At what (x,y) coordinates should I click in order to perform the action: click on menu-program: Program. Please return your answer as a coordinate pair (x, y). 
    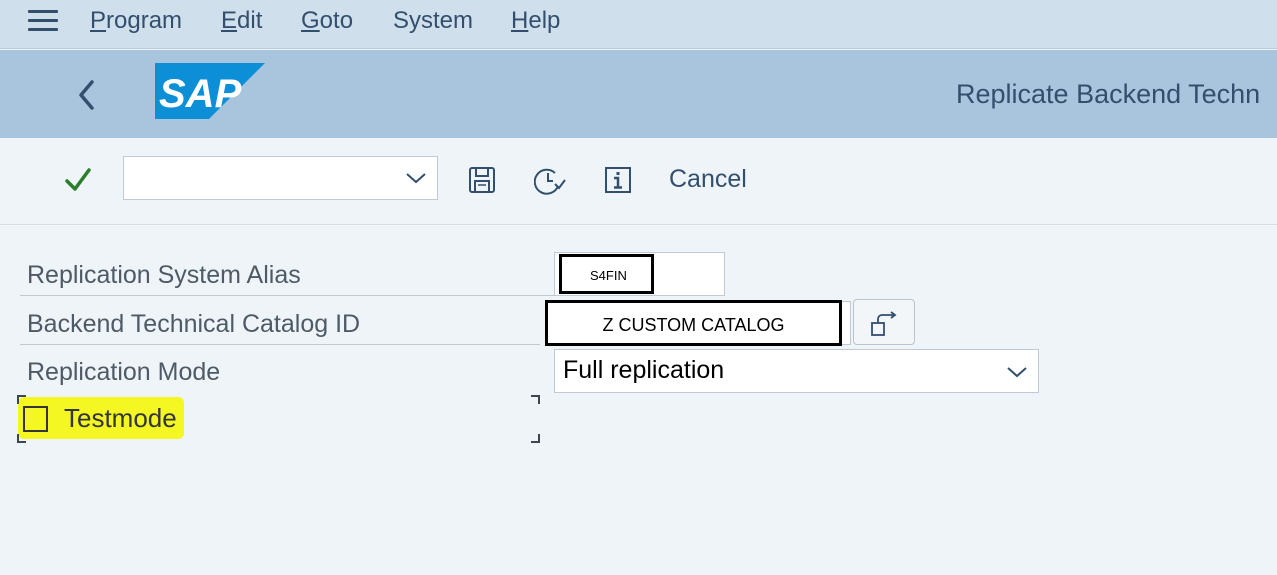
    Looking at the image, I should click on (136, 21).